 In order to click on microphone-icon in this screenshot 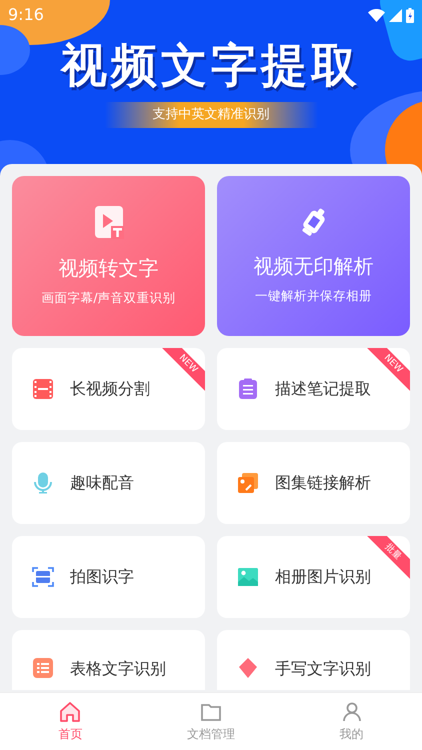, I will do `click(43, 483)`.